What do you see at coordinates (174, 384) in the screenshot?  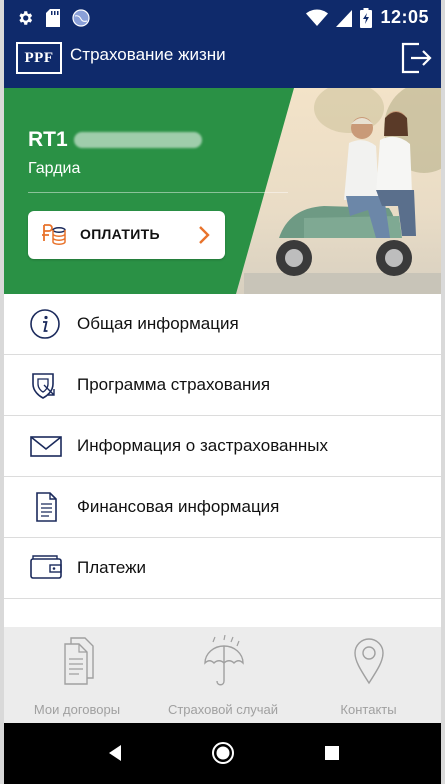 I see `menu-item-label: Программа страхования` at bounding box center [174, 384].